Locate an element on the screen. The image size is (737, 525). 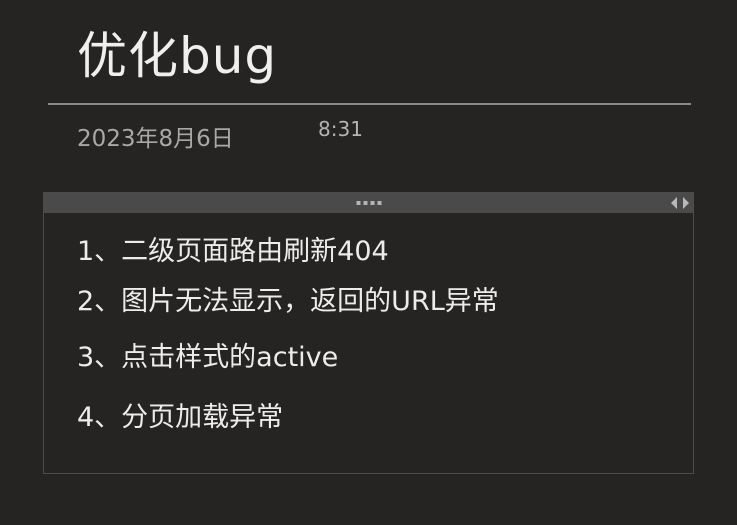
drag-handle-icon is located at coordinates (368, 203).